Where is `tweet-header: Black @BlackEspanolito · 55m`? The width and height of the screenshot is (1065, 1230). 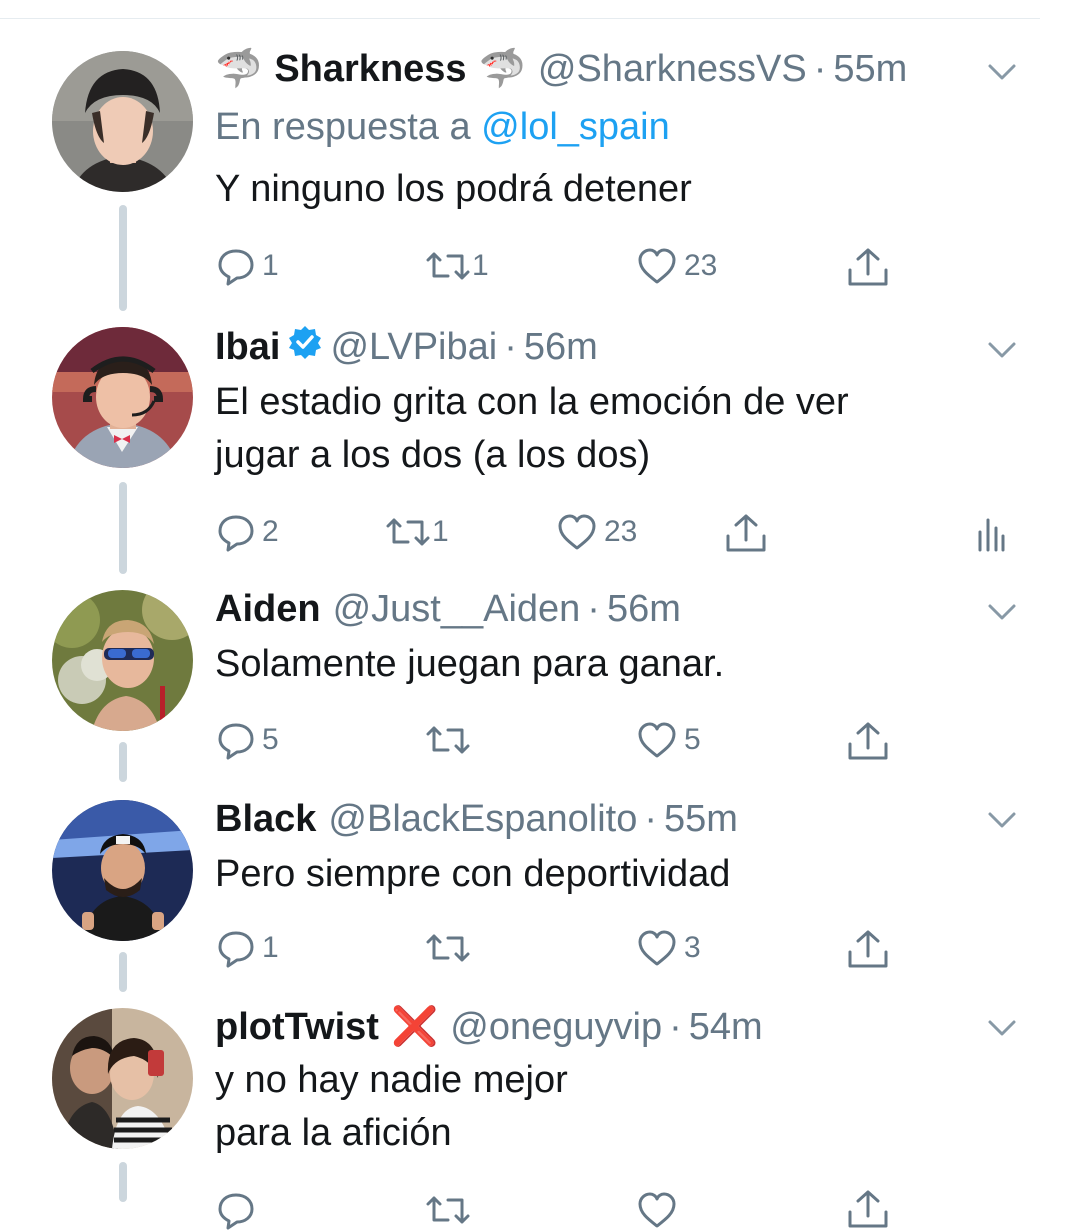 tweet-header: Black @BlackEspanolito · 55m is located at coordinates (476, 819).